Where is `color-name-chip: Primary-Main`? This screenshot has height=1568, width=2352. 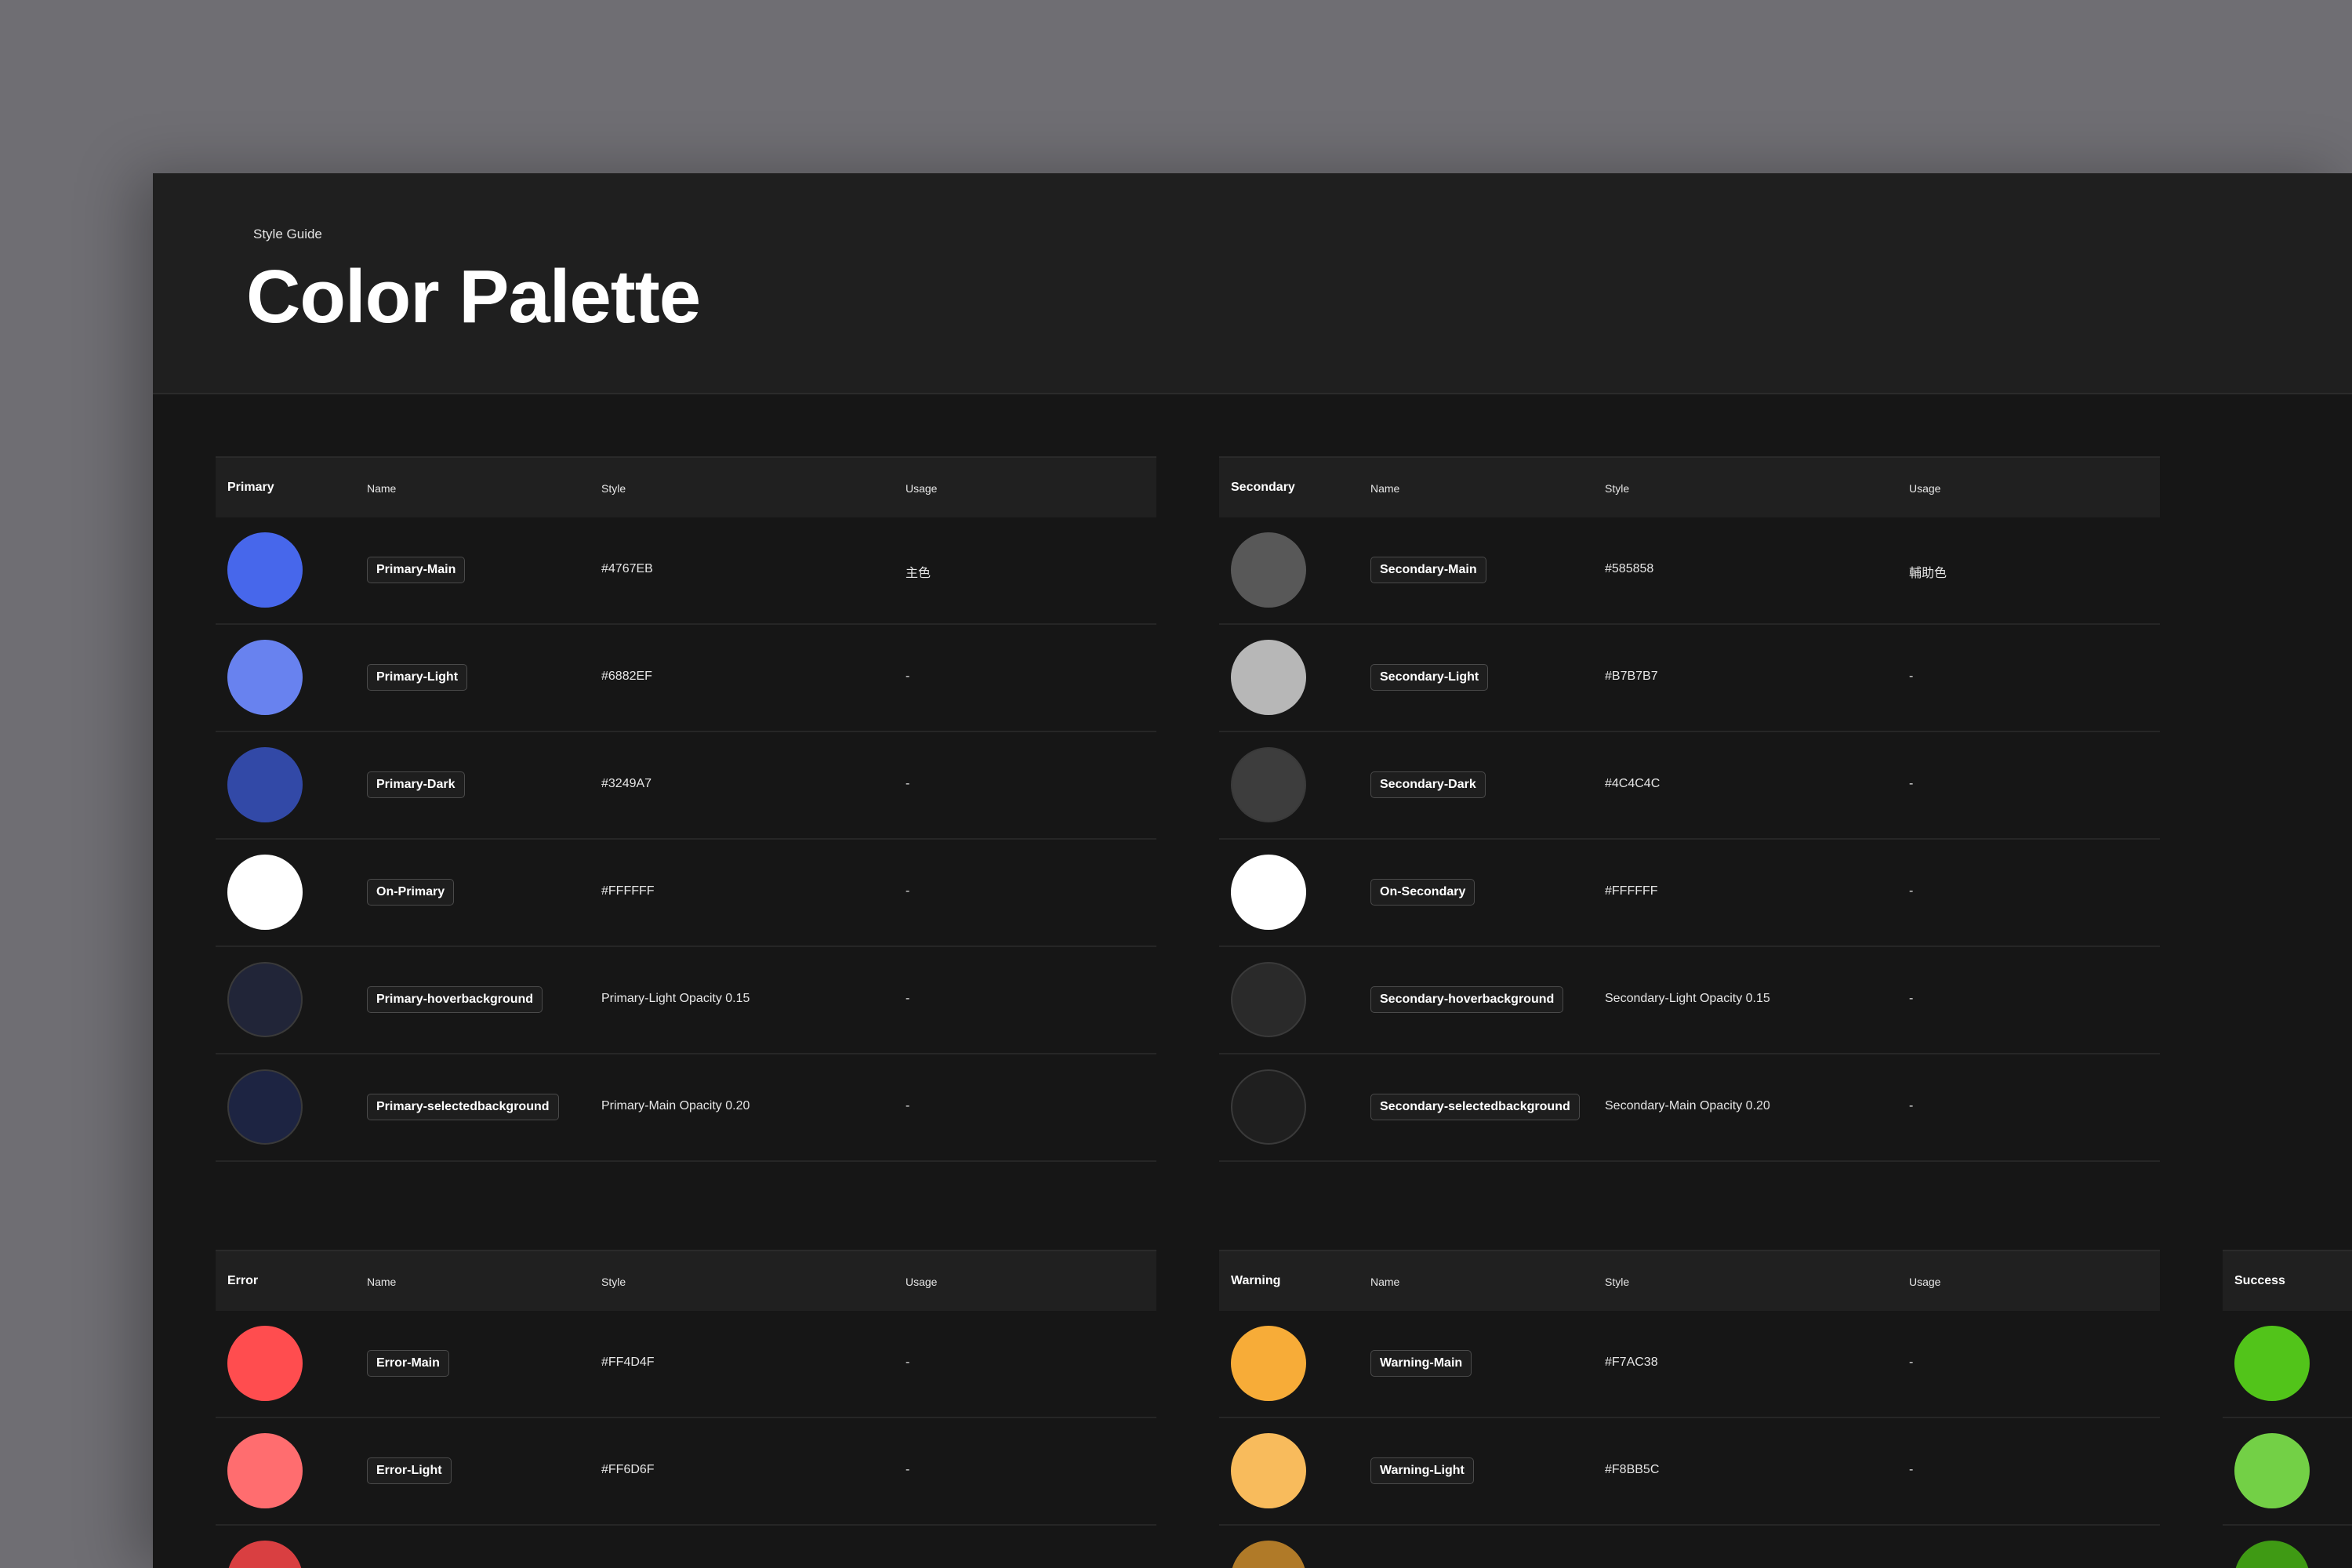
color-name-chip: Primary-Main is located at coordinates (416, 570).